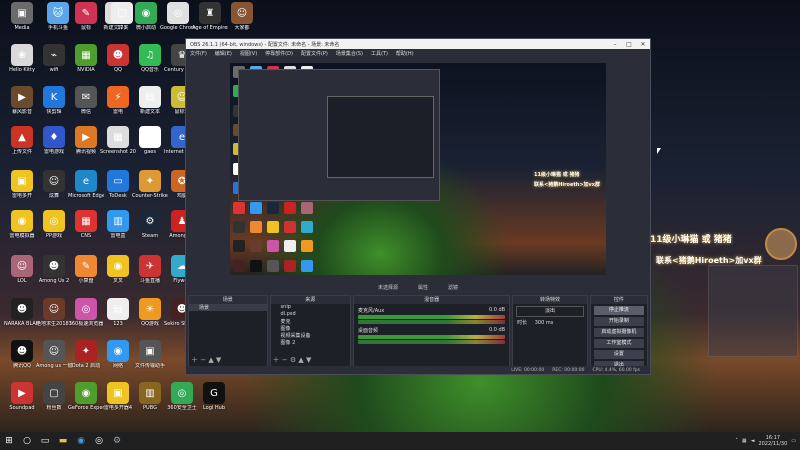 Image resolution: width=800 pixels, height=450 pixels. Describe the element at coordinates (150, 312) in the screenshot. I see `desktop-icon: ☀ QQ游戏` at that location.